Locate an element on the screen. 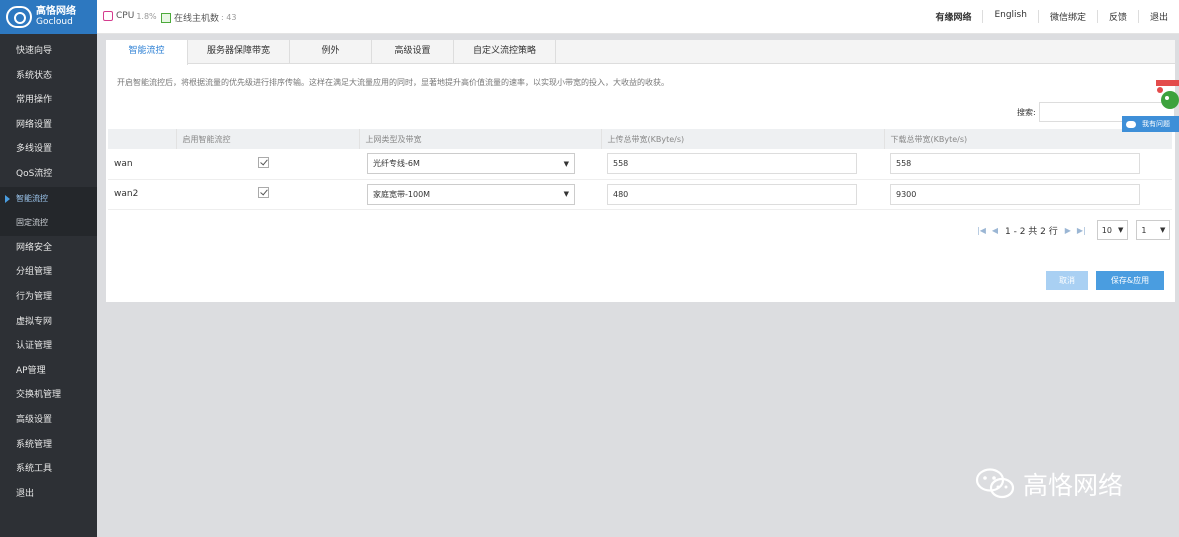 This screenshot has height=537, width=1179. next-page-icon: ▶ is located at coordinates (1068, 230).